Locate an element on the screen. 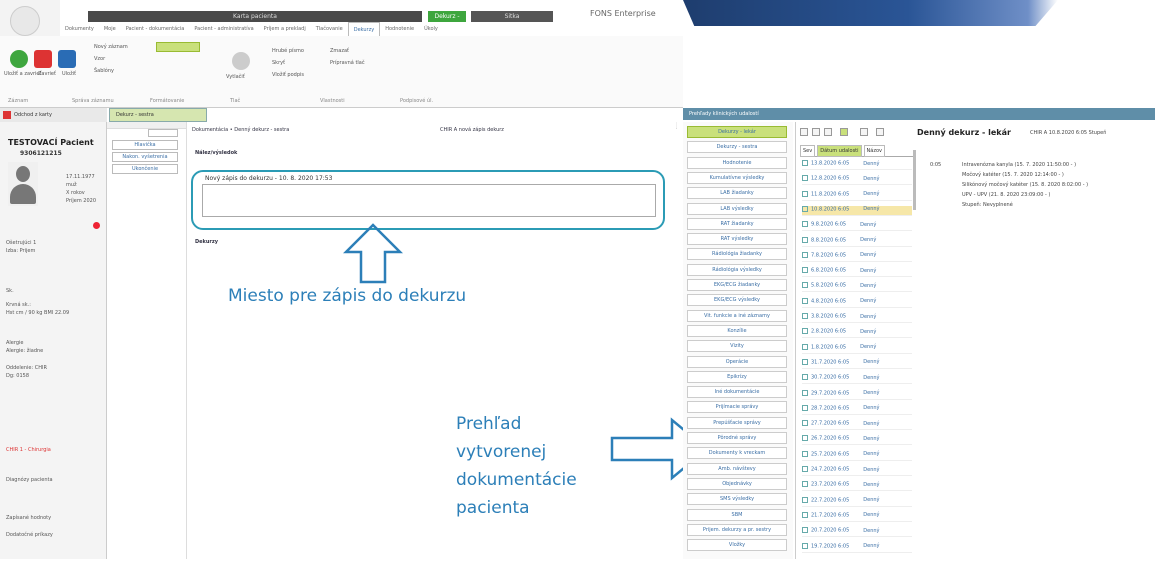  tab-admission: Príjem a prekladj is located at coordinates (285, 29).